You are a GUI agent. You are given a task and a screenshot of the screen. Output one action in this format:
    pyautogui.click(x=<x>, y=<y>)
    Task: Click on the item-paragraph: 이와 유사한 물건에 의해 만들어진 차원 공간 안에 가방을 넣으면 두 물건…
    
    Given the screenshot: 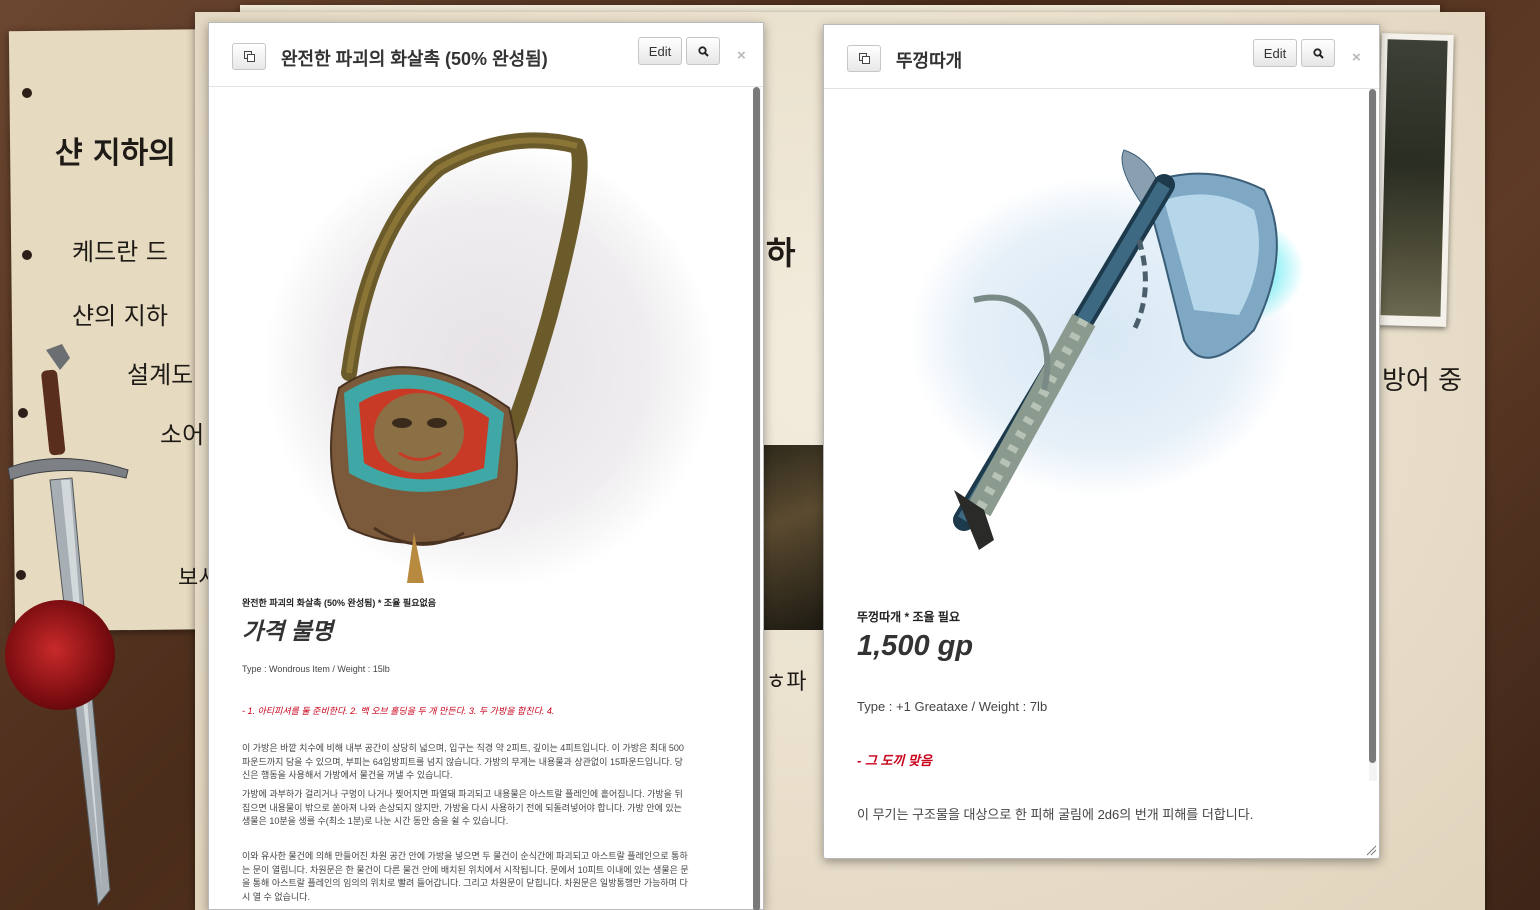 What is the action you would take?
    pyautogui.click(x=465, y=876)
    